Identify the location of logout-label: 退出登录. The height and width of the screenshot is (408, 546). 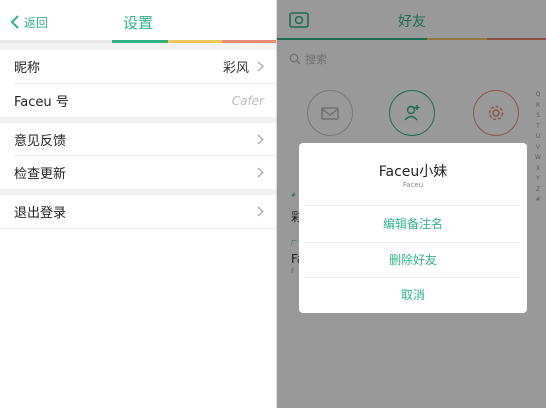
(40, 213).